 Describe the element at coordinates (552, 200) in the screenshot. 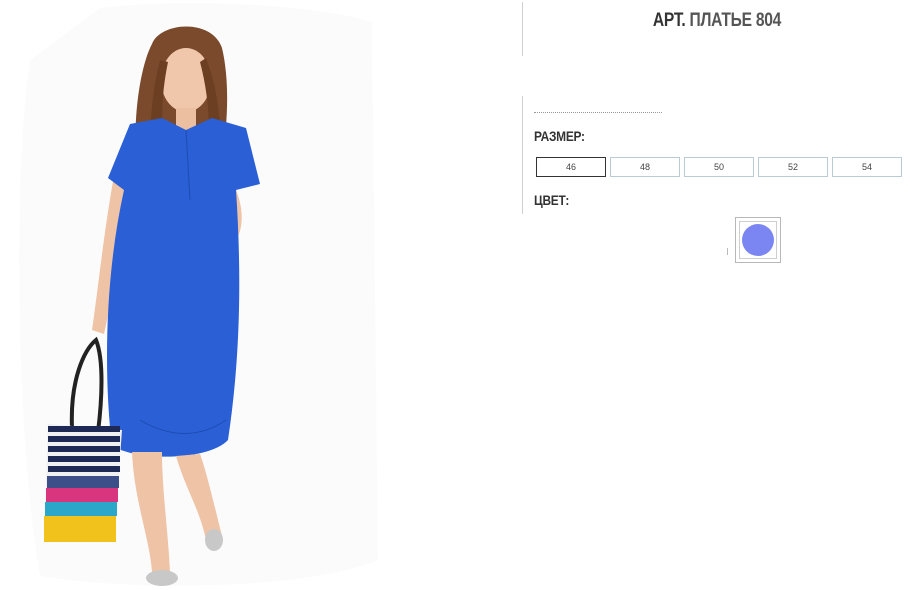

I see `color-label: ЦВЕТ:` at that location.